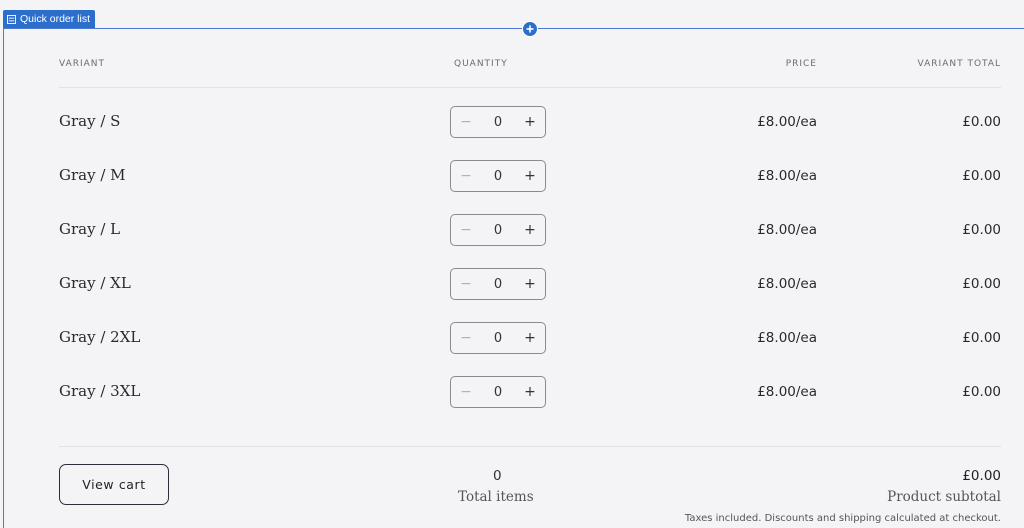 Image resolution: width=1024 pixels, height=528 pixels. I want to click on footer-divider, so click(530, 446).